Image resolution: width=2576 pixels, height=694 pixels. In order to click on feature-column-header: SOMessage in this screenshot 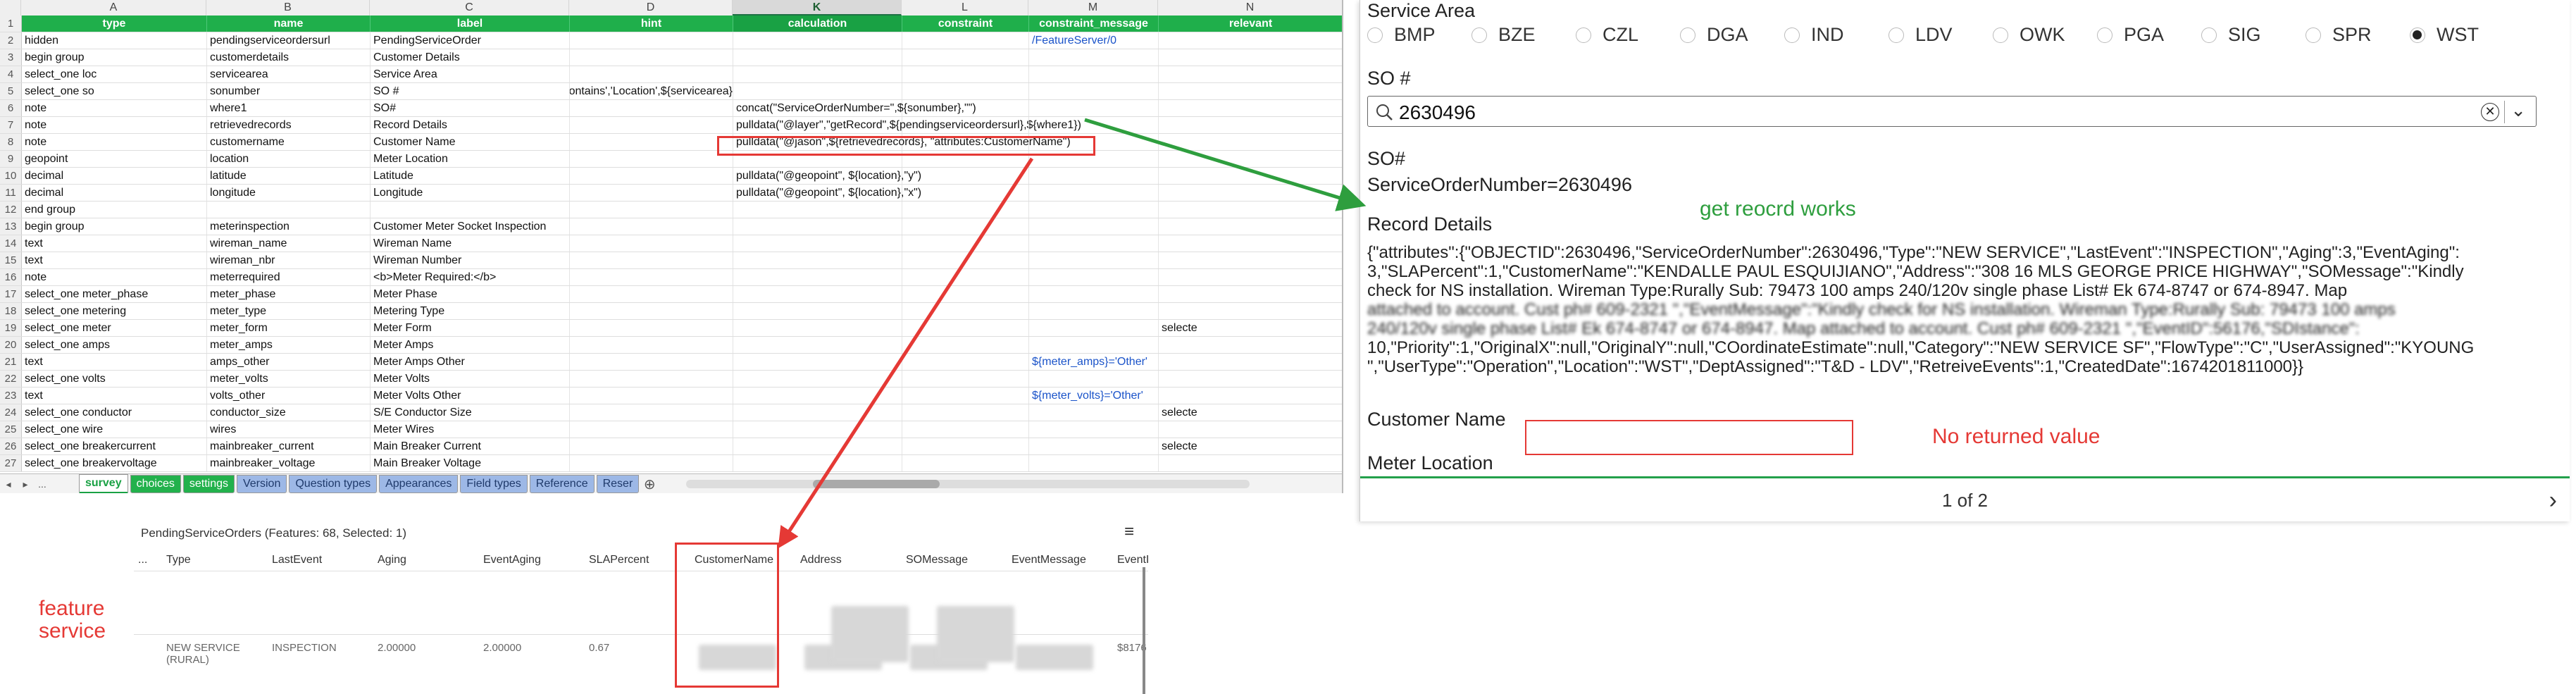, I will do `click(954, 560)`.